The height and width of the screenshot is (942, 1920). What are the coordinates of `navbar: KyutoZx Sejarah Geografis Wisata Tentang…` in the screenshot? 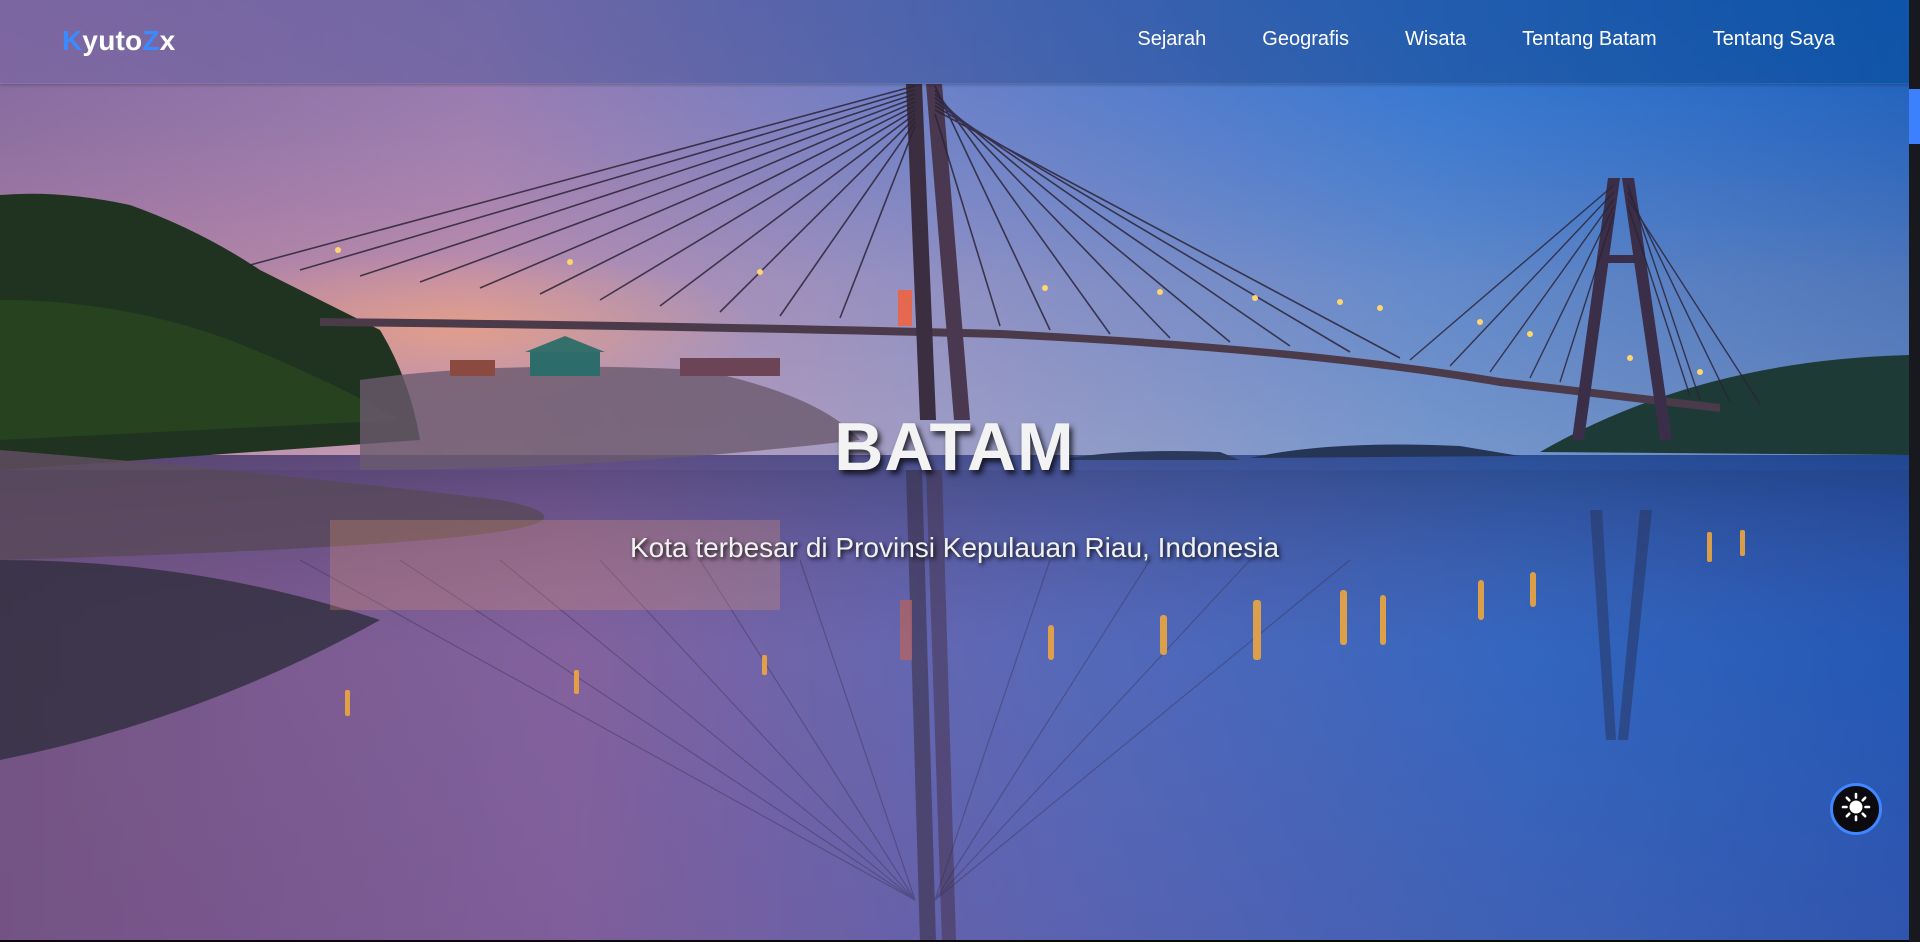 It's located at (954, 42).